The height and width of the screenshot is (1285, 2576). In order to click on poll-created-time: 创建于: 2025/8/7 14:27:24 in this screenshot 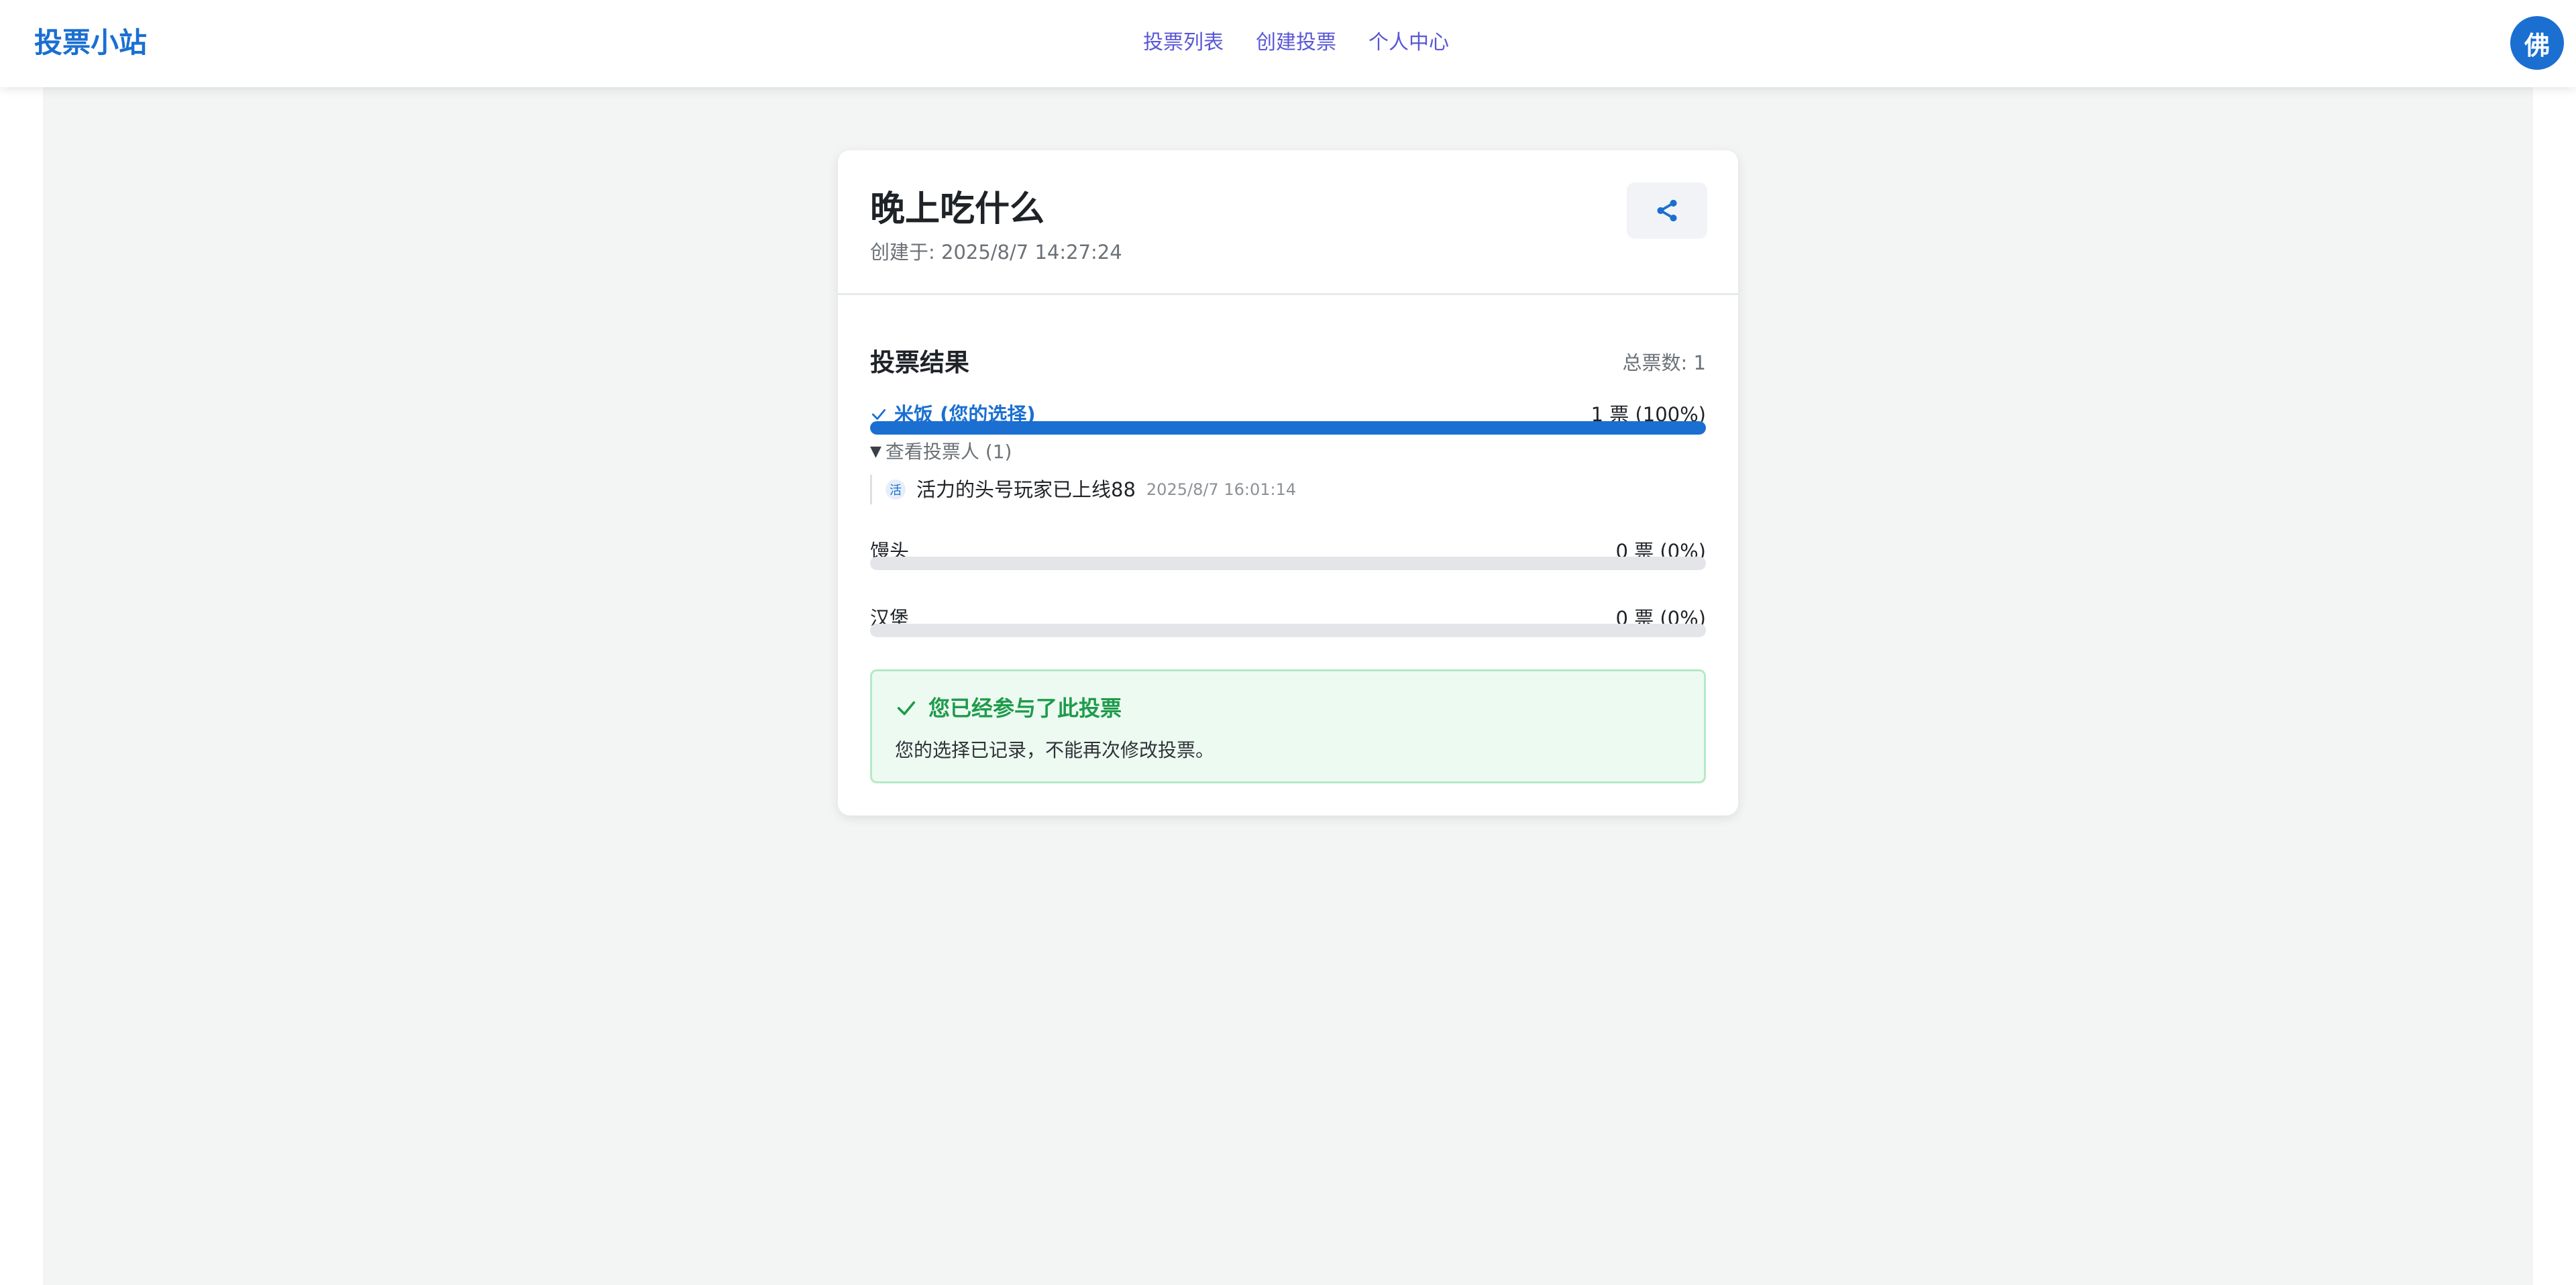, I will do `click(996, 252)`.